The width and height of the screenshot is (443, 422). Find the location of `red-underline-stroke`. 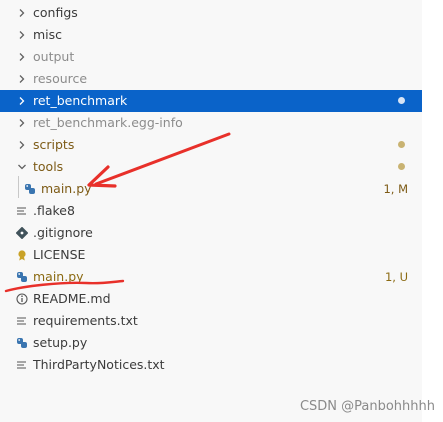

red-underline-stroke is located at coordinates (64, 286).